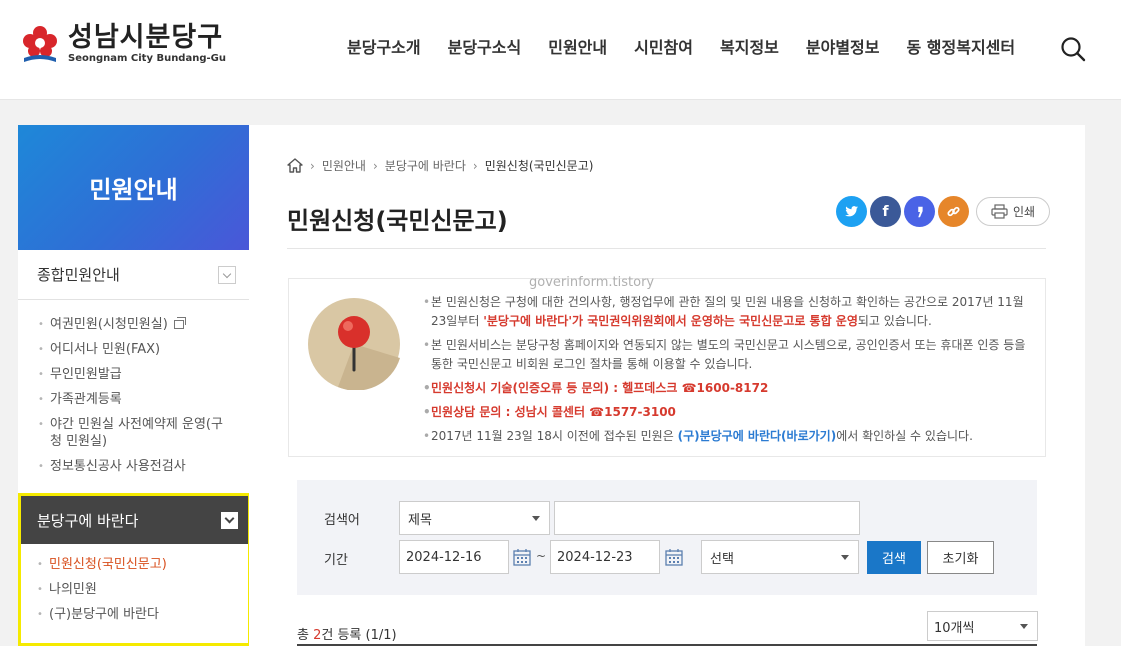 This screenshot has width=1121, height=646. Describe the element at coordinates (143, 374) in the screenshot. I see `sidebar-item-kiosk: 무인민원발급` at that location.